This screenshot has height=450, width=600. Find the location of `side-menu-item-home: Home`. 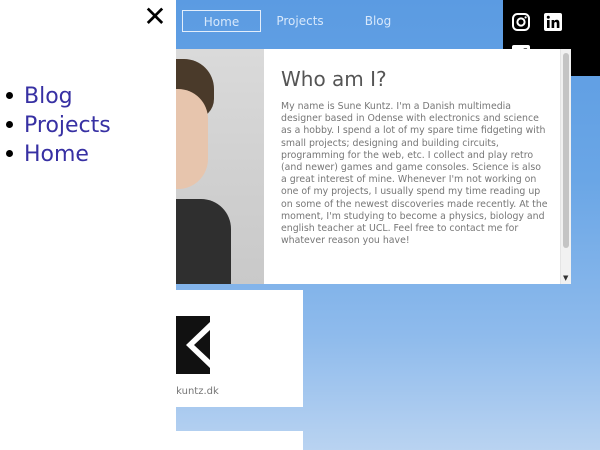

side-menu-item-home: Home is located at coordinates (58, 154).